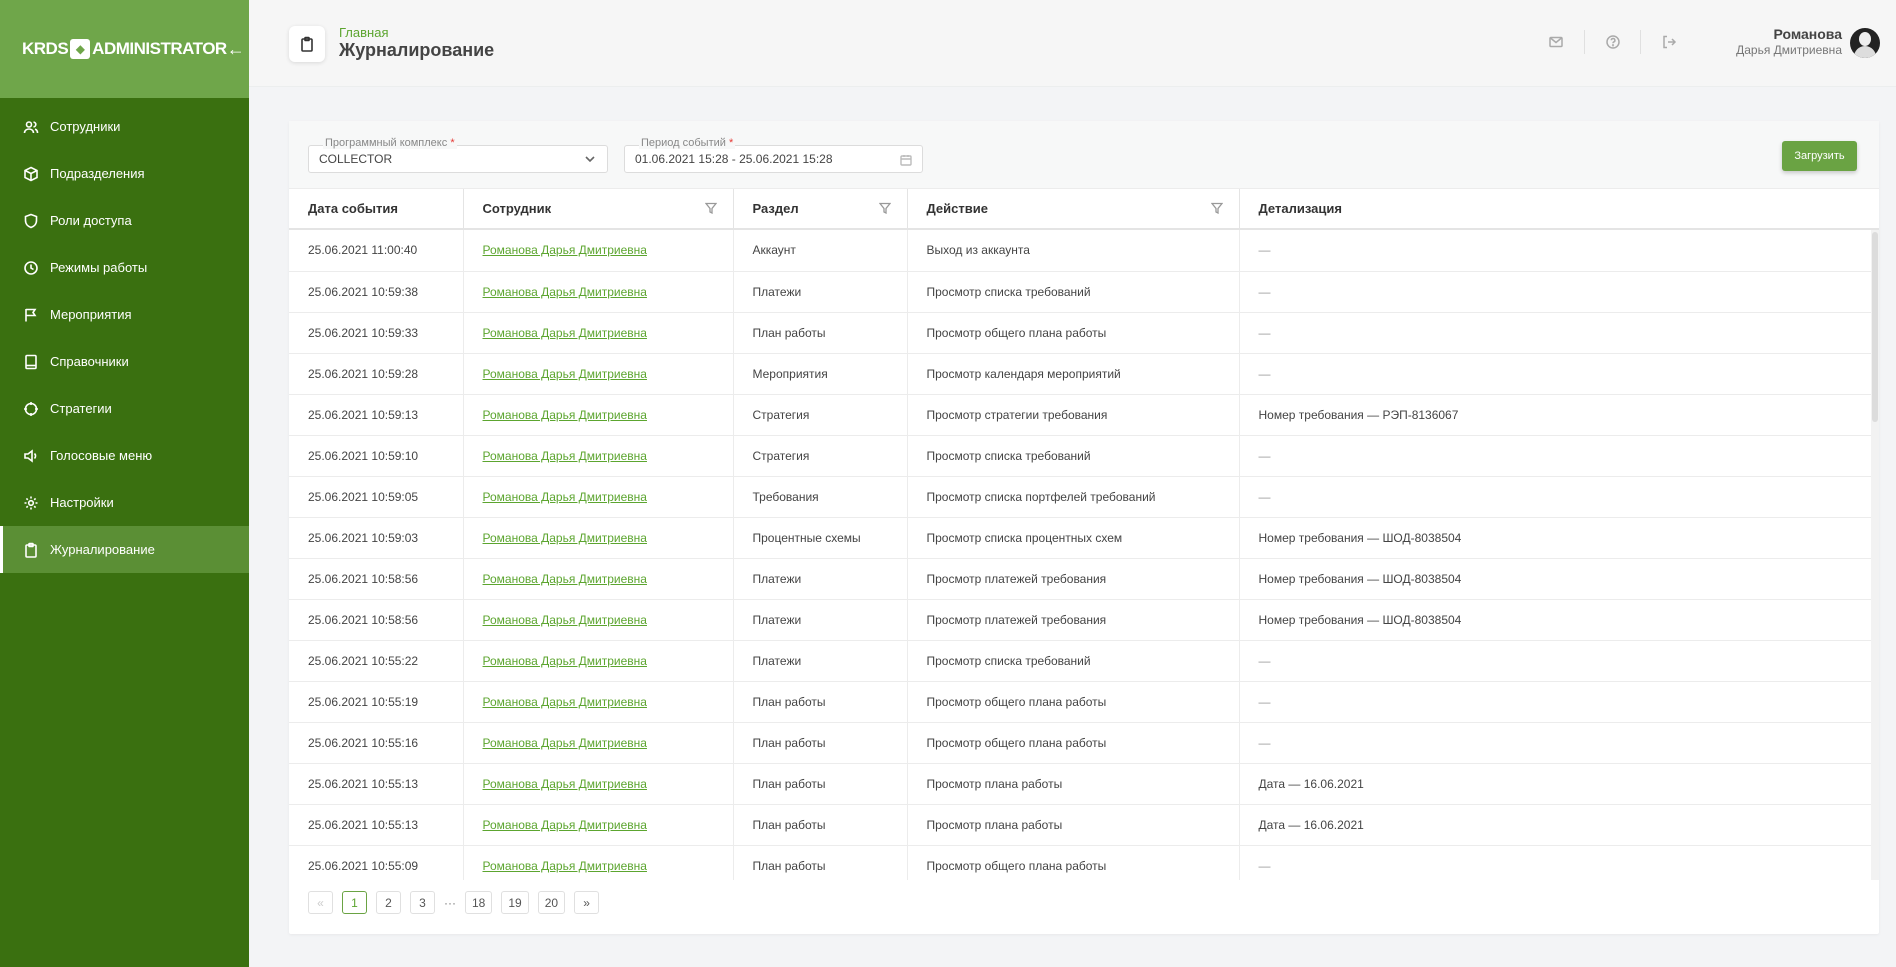 The height and width of the screenshot is (967, 1896). I want to click on column-header: Раздел, so click(820, 209).